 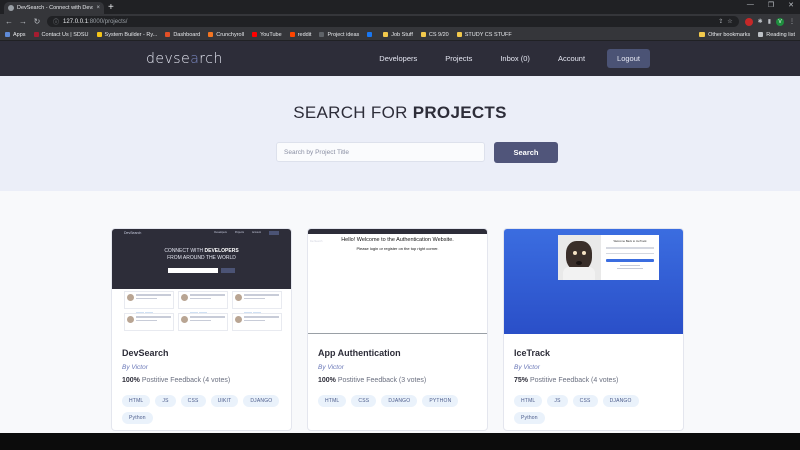 I want to click on reading-list: Reading list, so click(x=776, y=35).